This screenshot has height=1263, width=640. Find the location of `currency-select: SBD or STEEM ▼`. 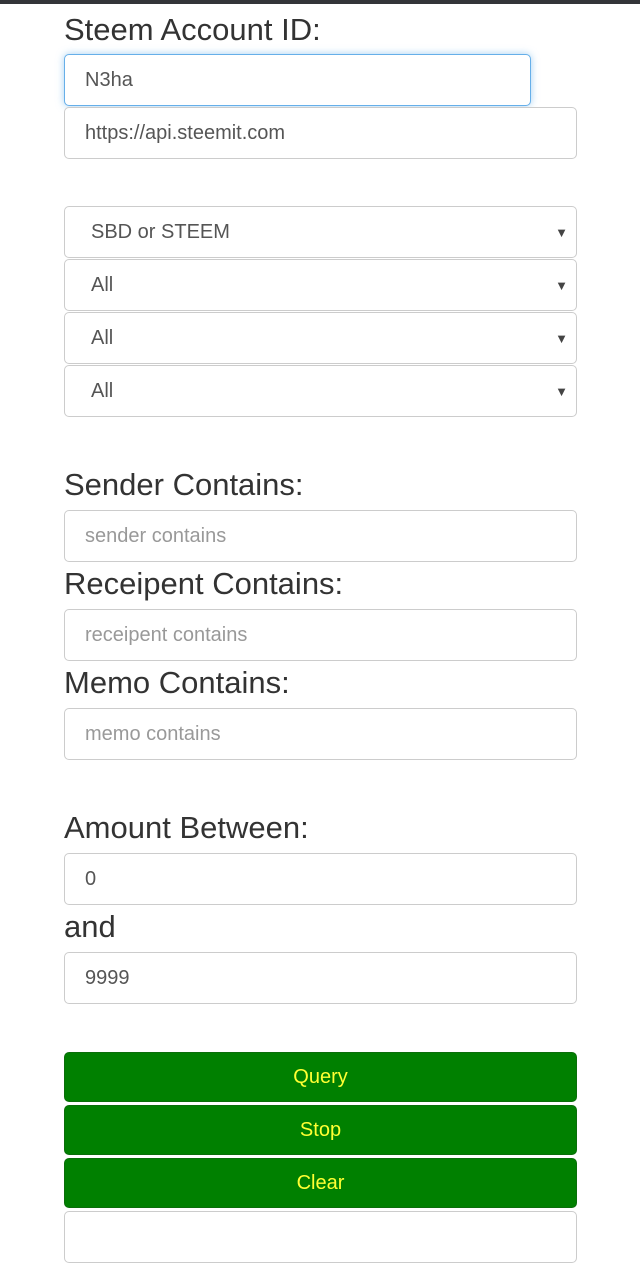

currency-select: SBD or STEEM ▼ is located at coordinates (320, 232).